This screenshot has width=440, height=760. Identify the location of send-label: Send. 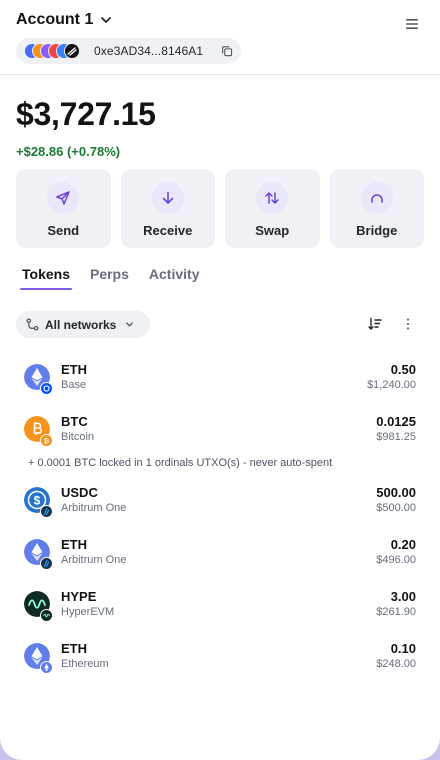
(63, 230).